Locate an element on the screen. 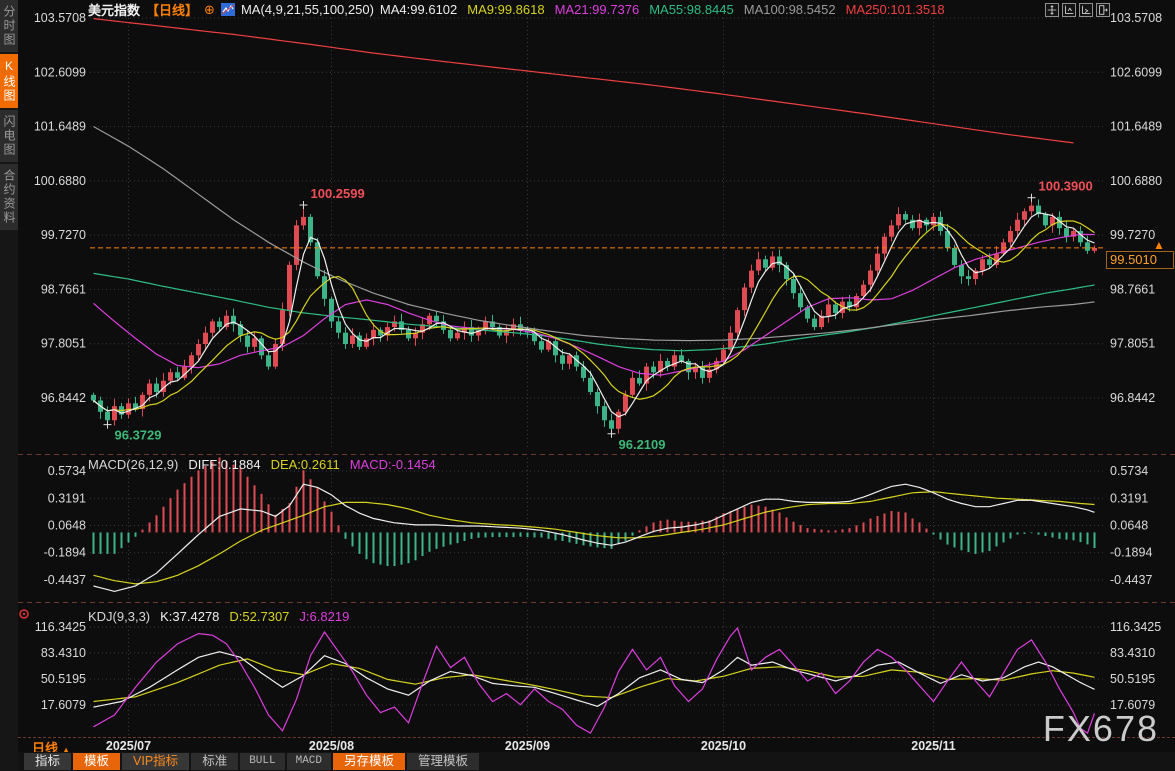 The image size is (1175, 771). kdj-header: KDJ(9,3,3) K:37.4278 D:52.7307 J:6.8219 is located at coordinates (218, 616).